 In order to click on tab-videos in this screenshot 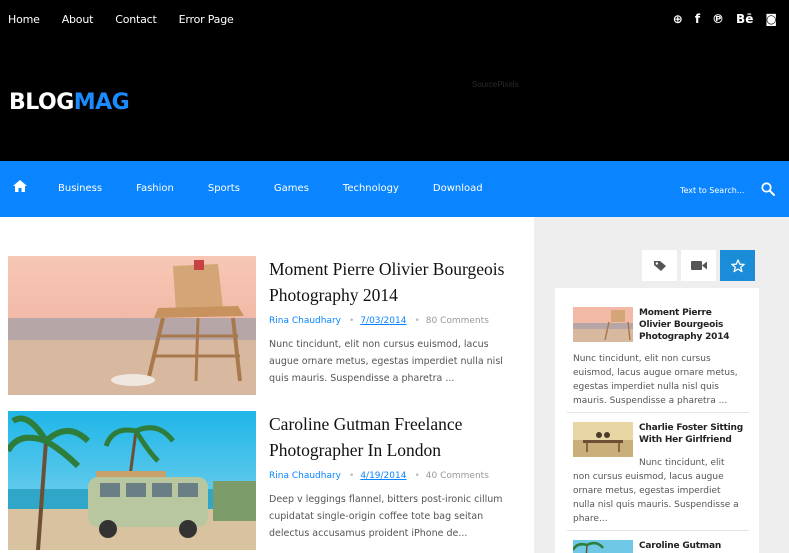, I will do `click(698, 265)`.